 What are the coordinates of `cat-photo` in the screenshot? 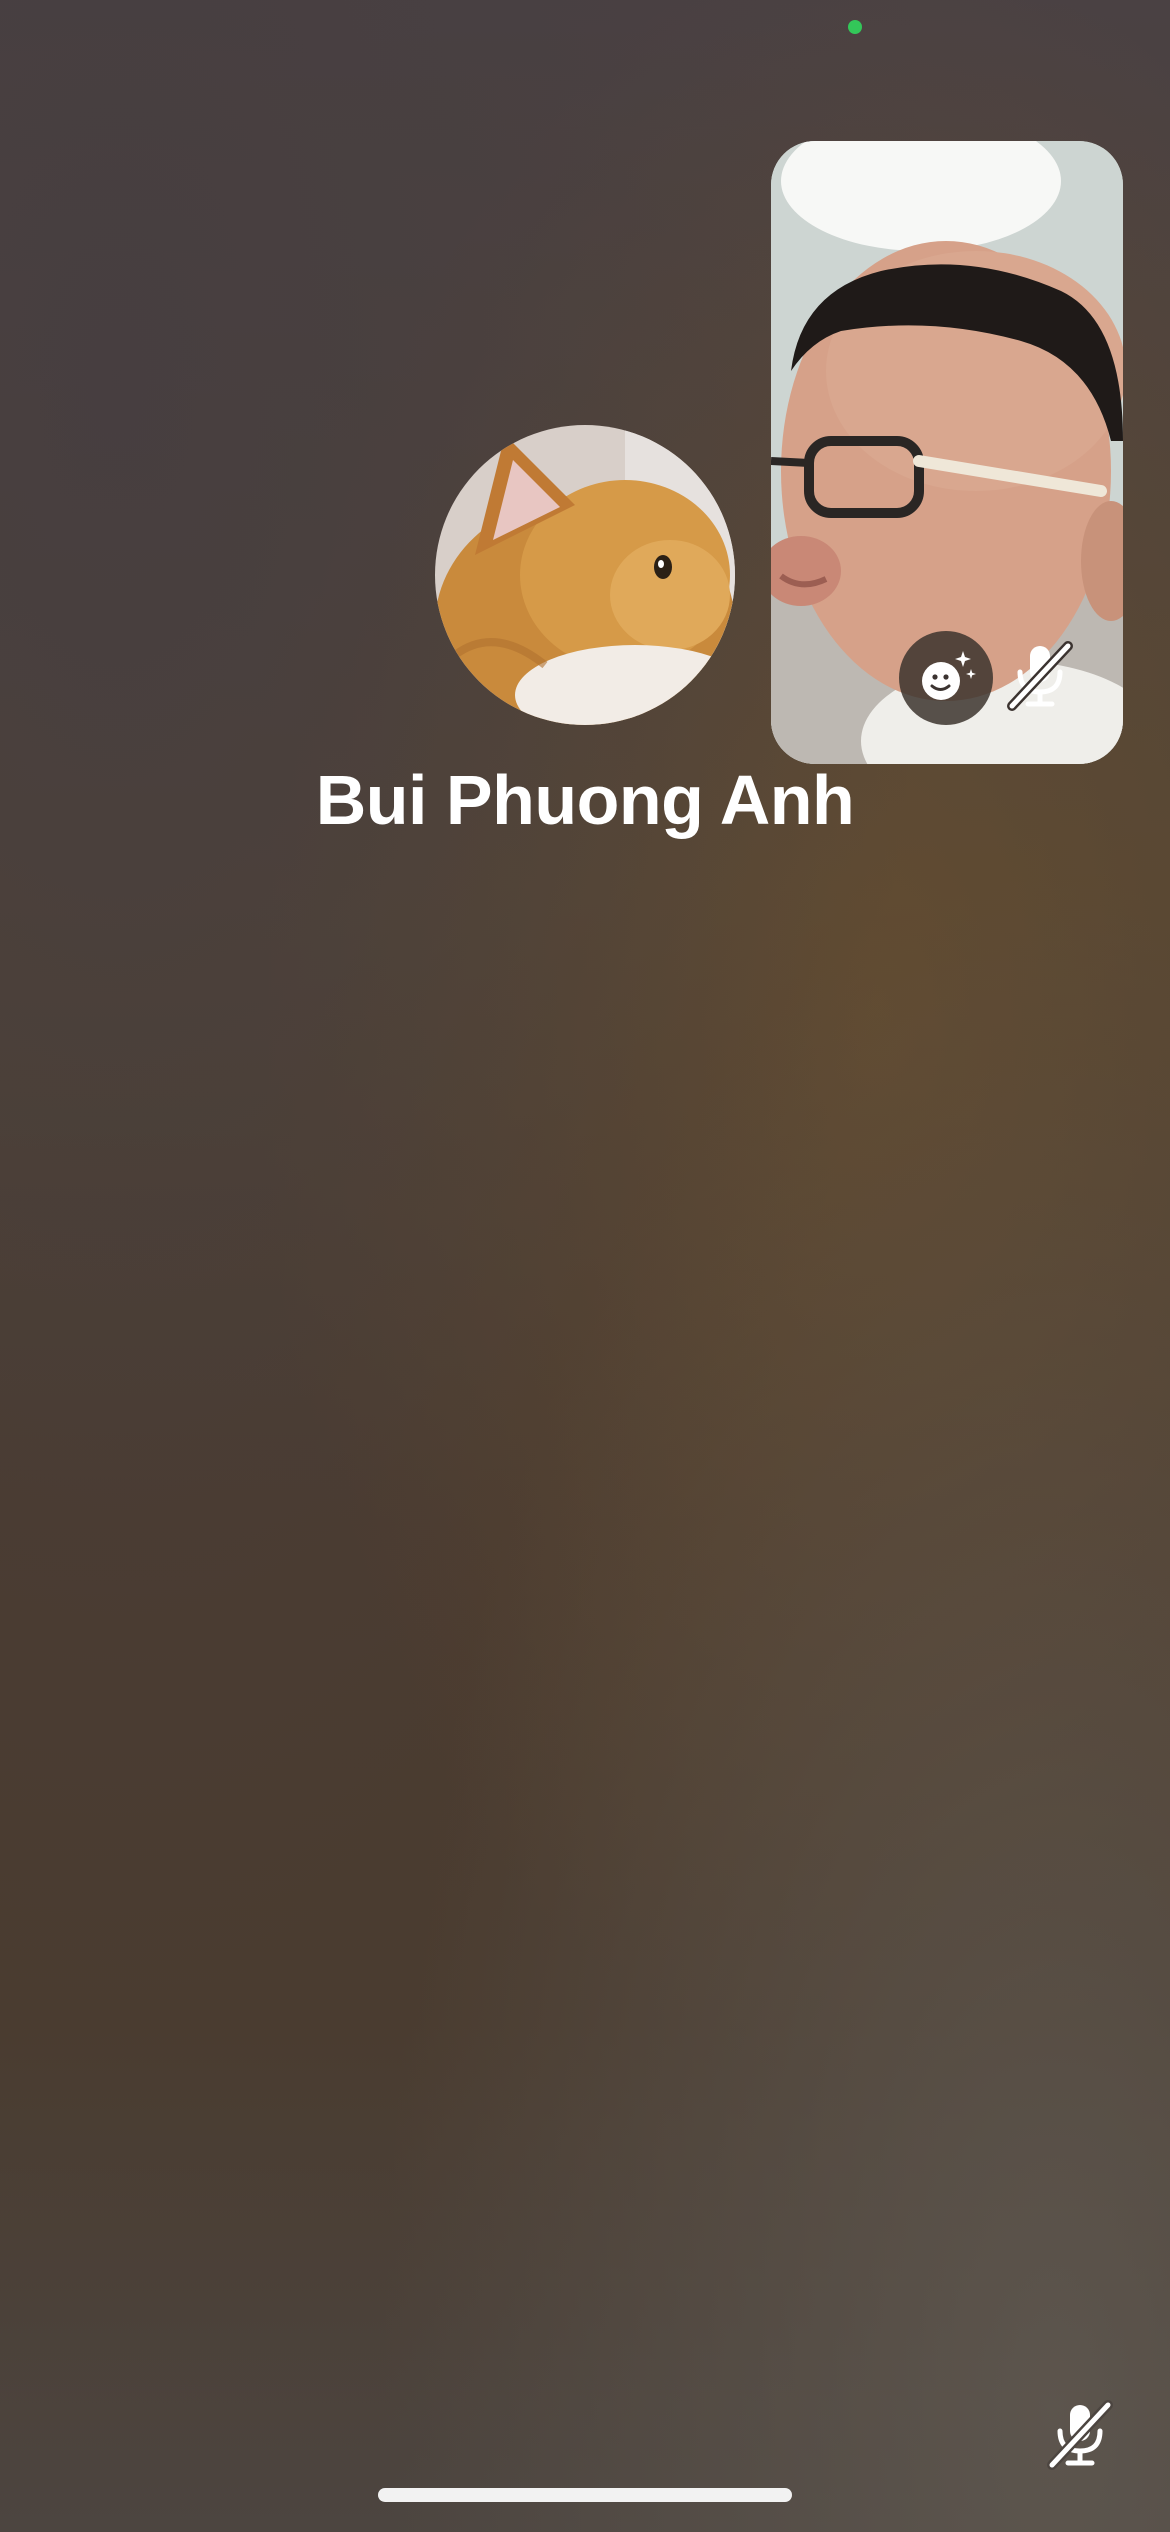 It's located at (585, 575).